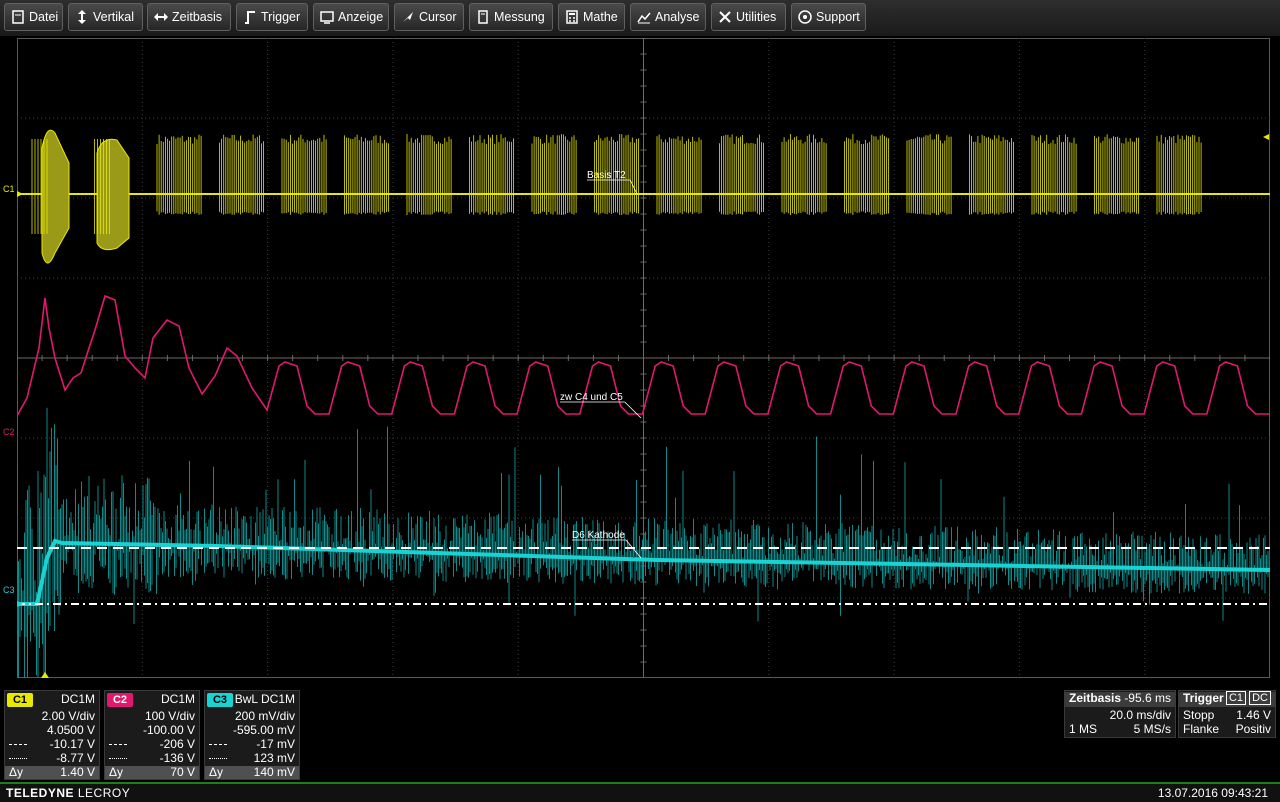 The image size is (1280, 802). I want to click on c2-offset-marker: C2, so click(9, 432).